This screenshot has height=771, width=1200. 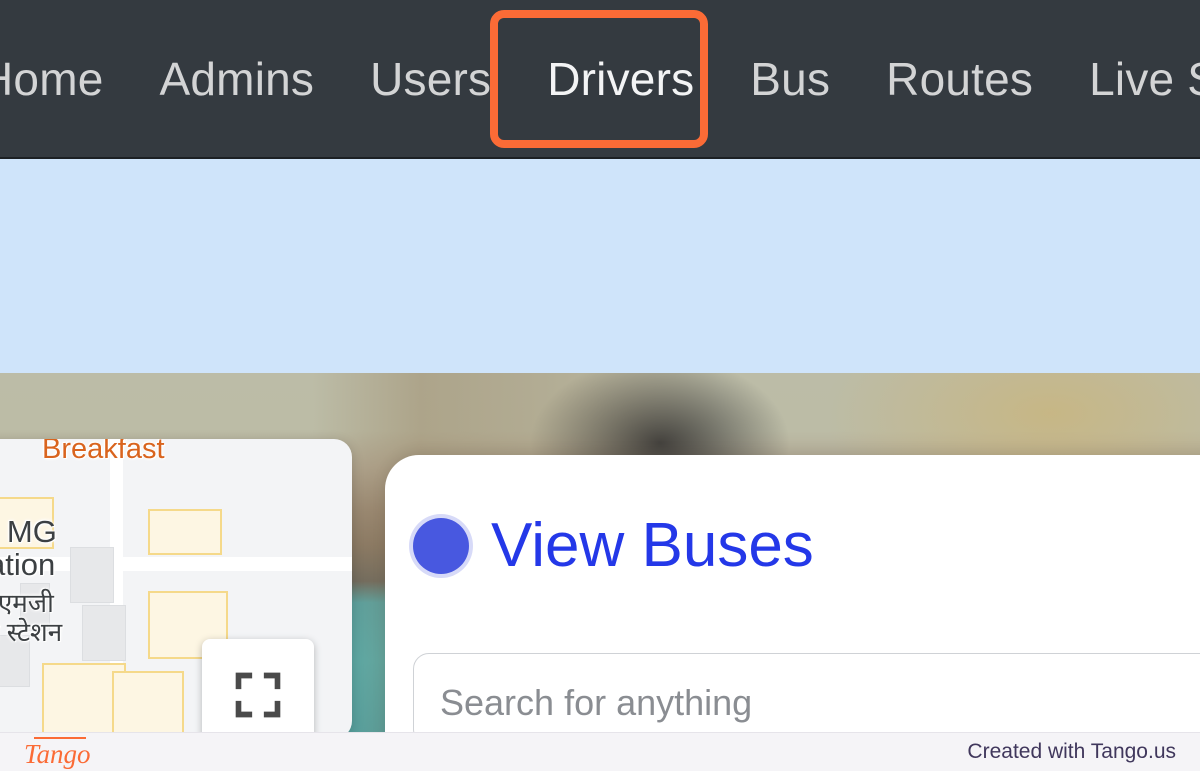 What do you see at coordinates (806, 692) in the screenshot?
I see `search-input-wrapper: Search for anything` at bounding box center [806, 692].